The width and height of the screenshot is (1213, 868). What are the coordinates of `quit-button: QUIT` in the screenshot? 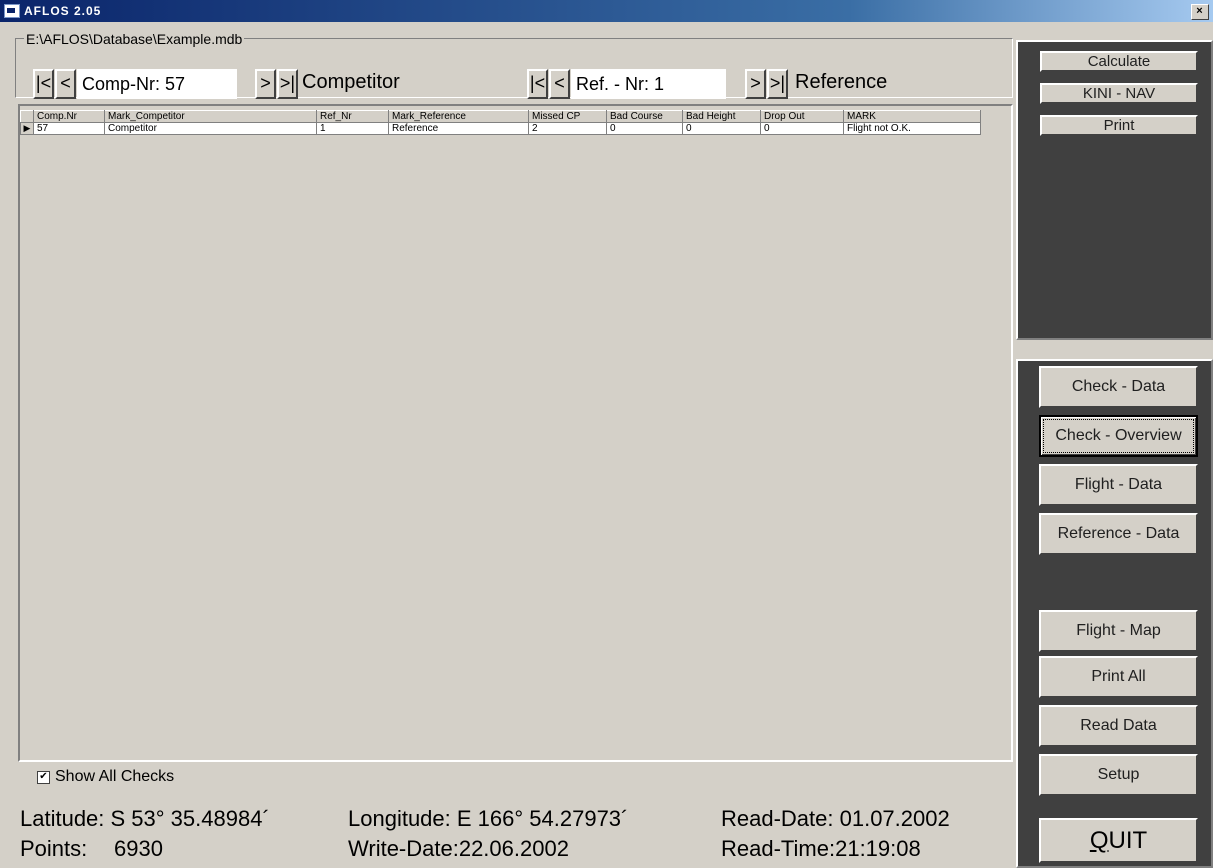 It's located at (1118, 840).